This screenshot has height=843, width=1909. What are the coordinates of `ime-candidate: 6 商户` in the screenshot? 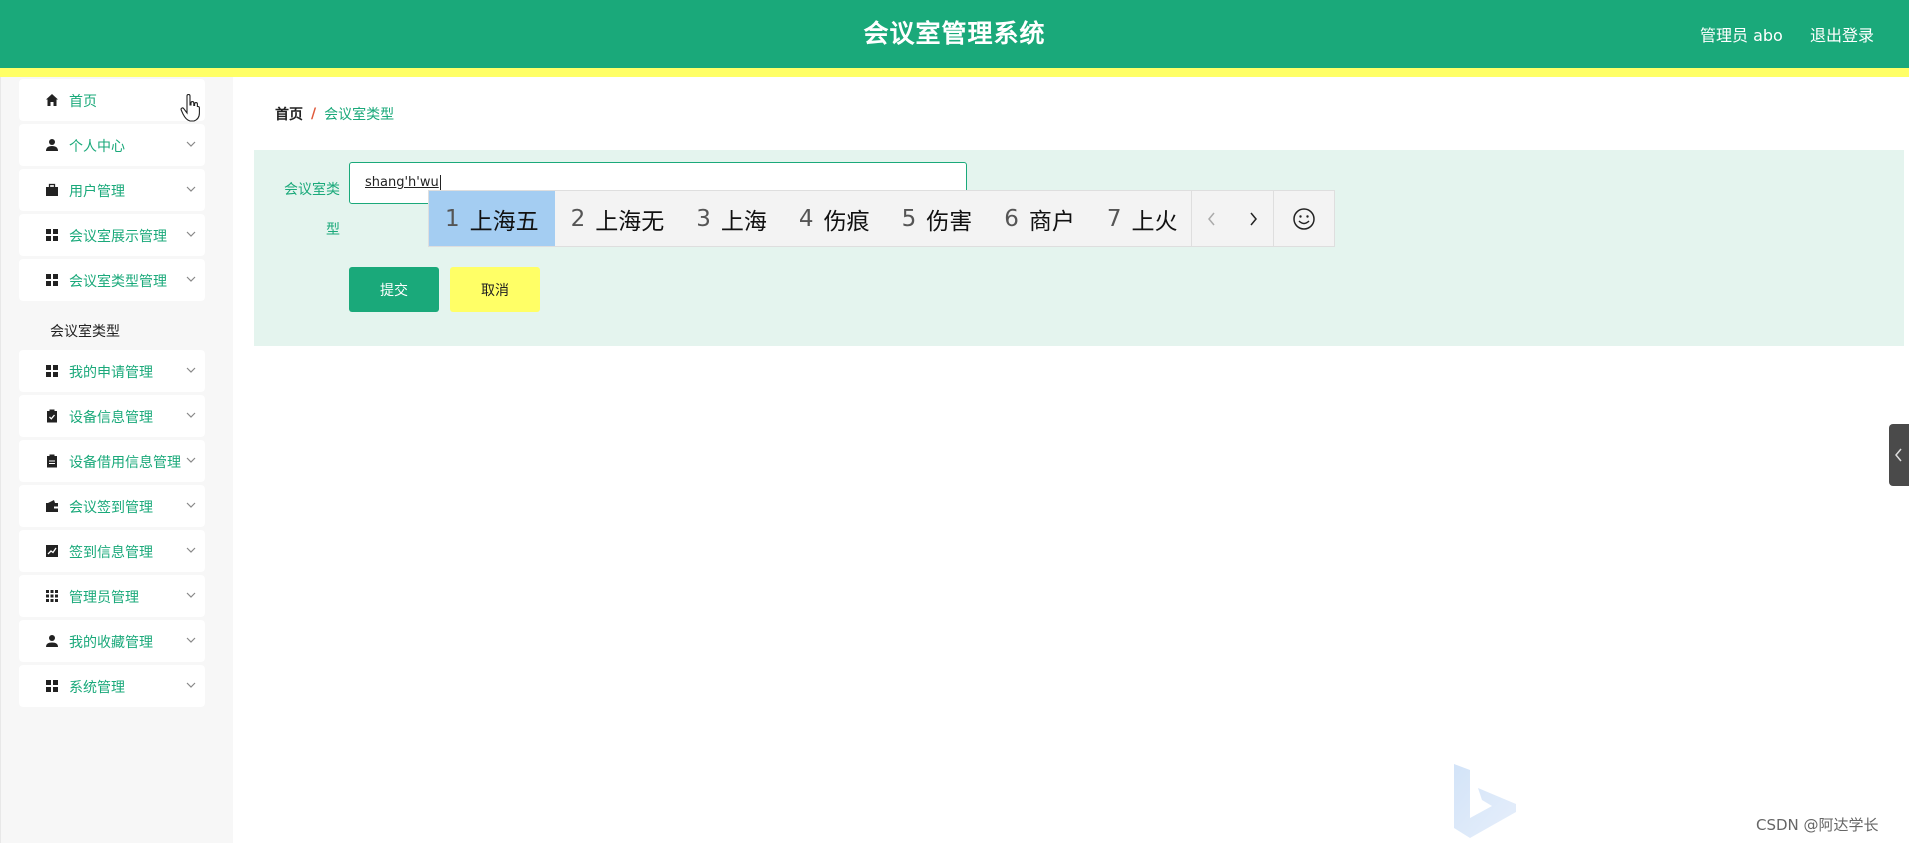 It's located at (1039, 218).